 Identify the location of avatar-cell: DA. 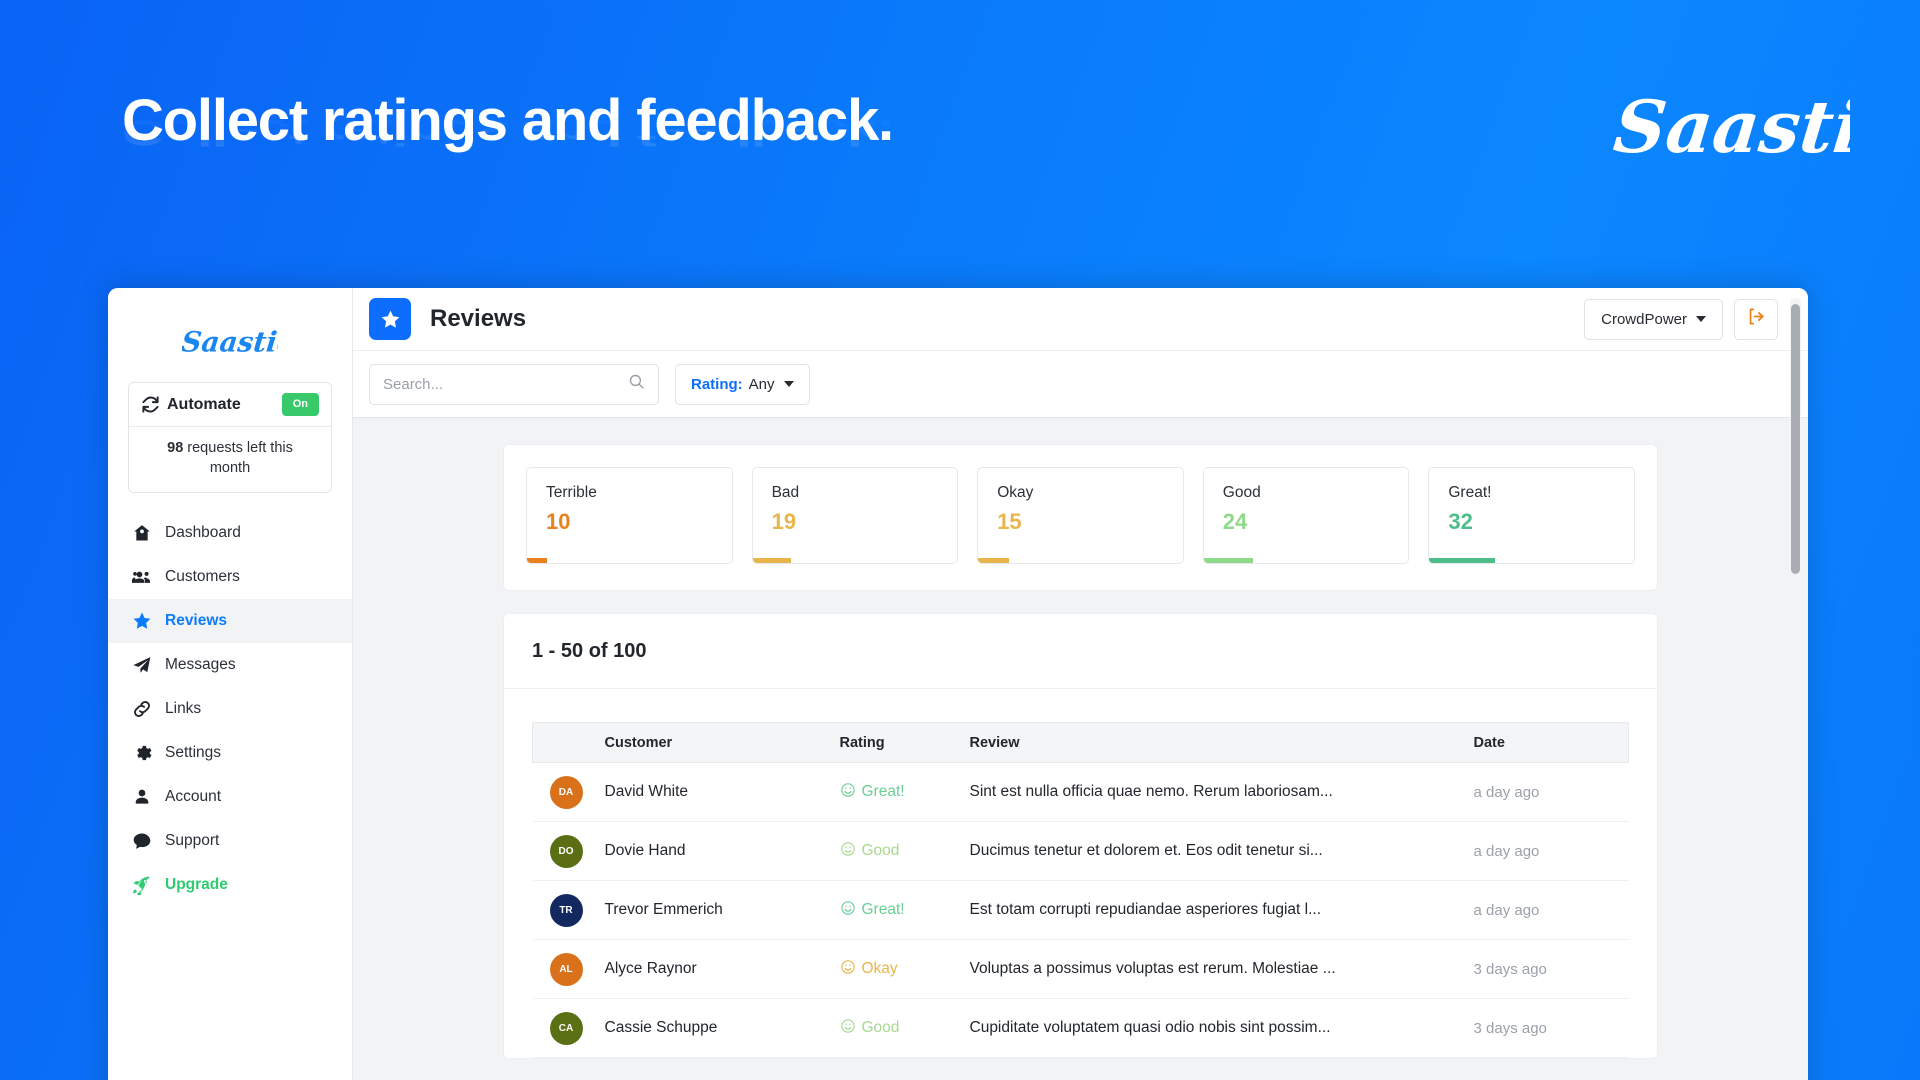
(568, 792).